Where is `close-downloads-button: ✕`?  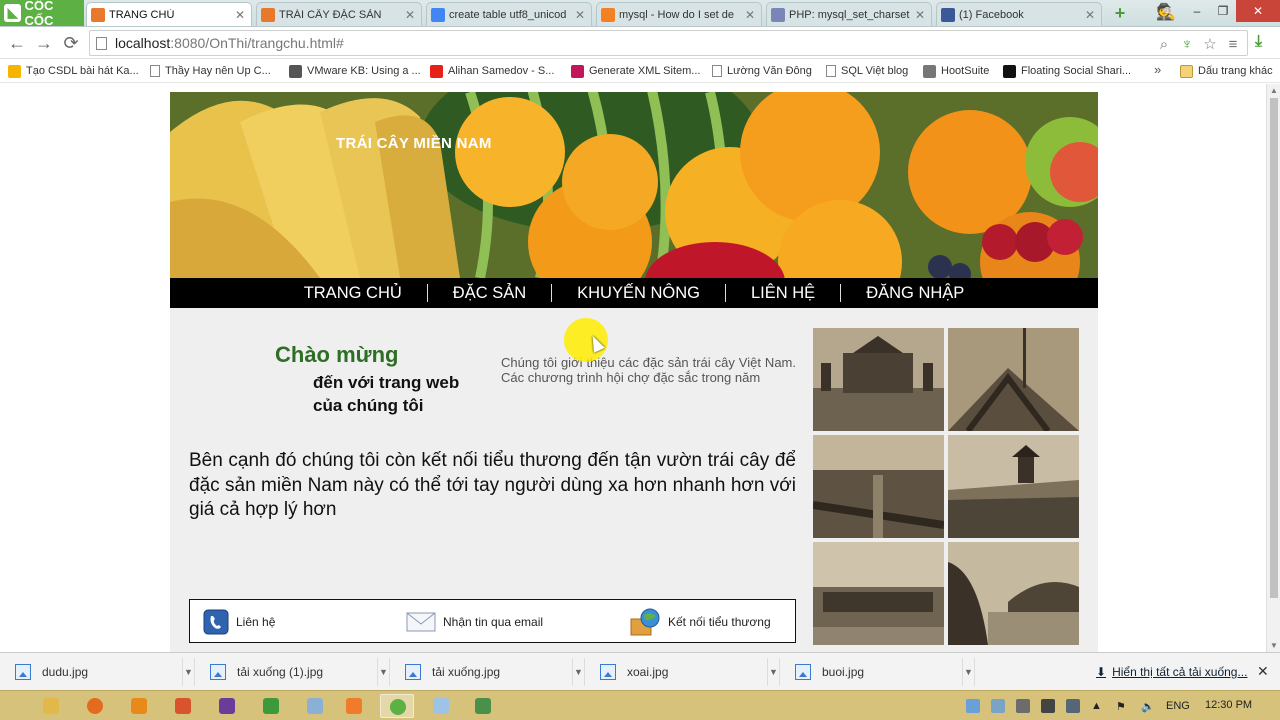 close-downloads-button: ✕ is located at coordinates (1263, 671).